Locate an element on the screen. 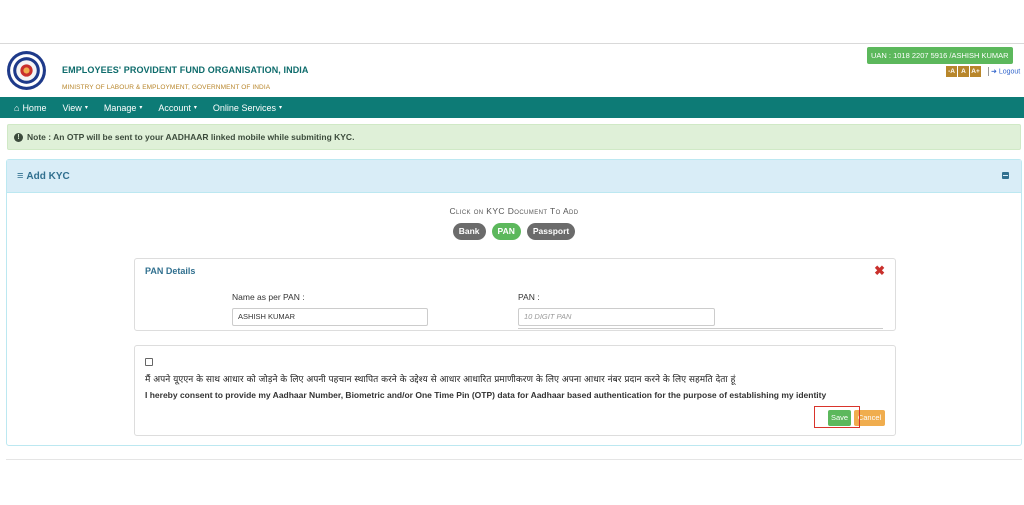 This screenshot has width=1024, height=505. passport-doc-button: Passport is located at coordinates (551, 231).